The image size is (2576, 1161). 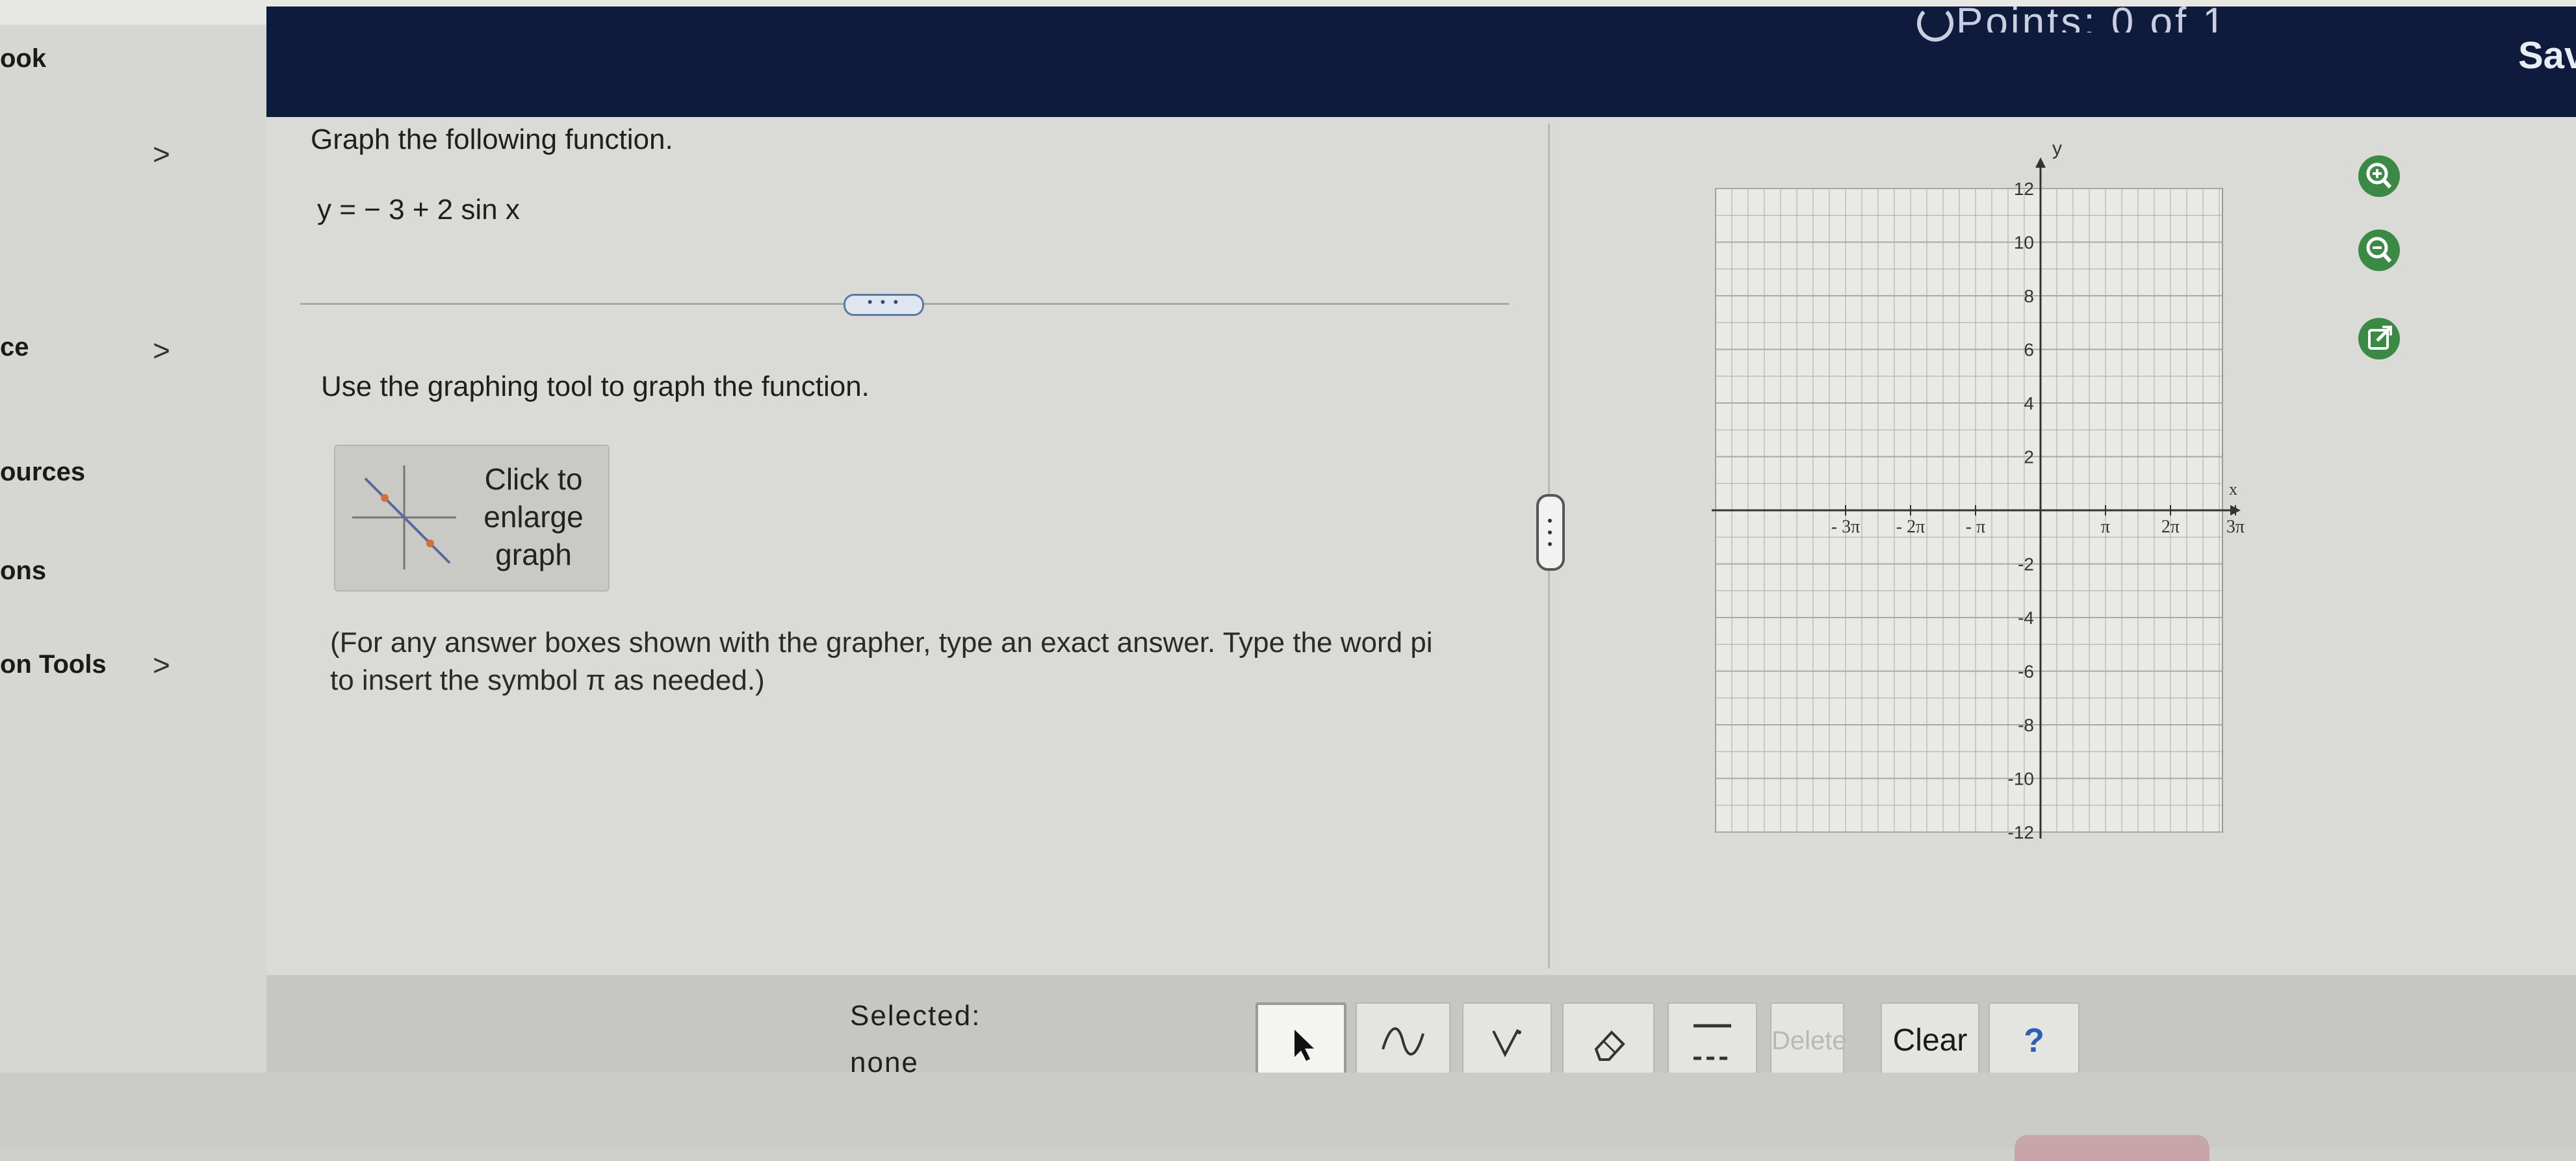 What do you see at coordinates (23, 571) in the screenshot?
I see `sidebar-item-options: ons` at bounding box center [23, 571].